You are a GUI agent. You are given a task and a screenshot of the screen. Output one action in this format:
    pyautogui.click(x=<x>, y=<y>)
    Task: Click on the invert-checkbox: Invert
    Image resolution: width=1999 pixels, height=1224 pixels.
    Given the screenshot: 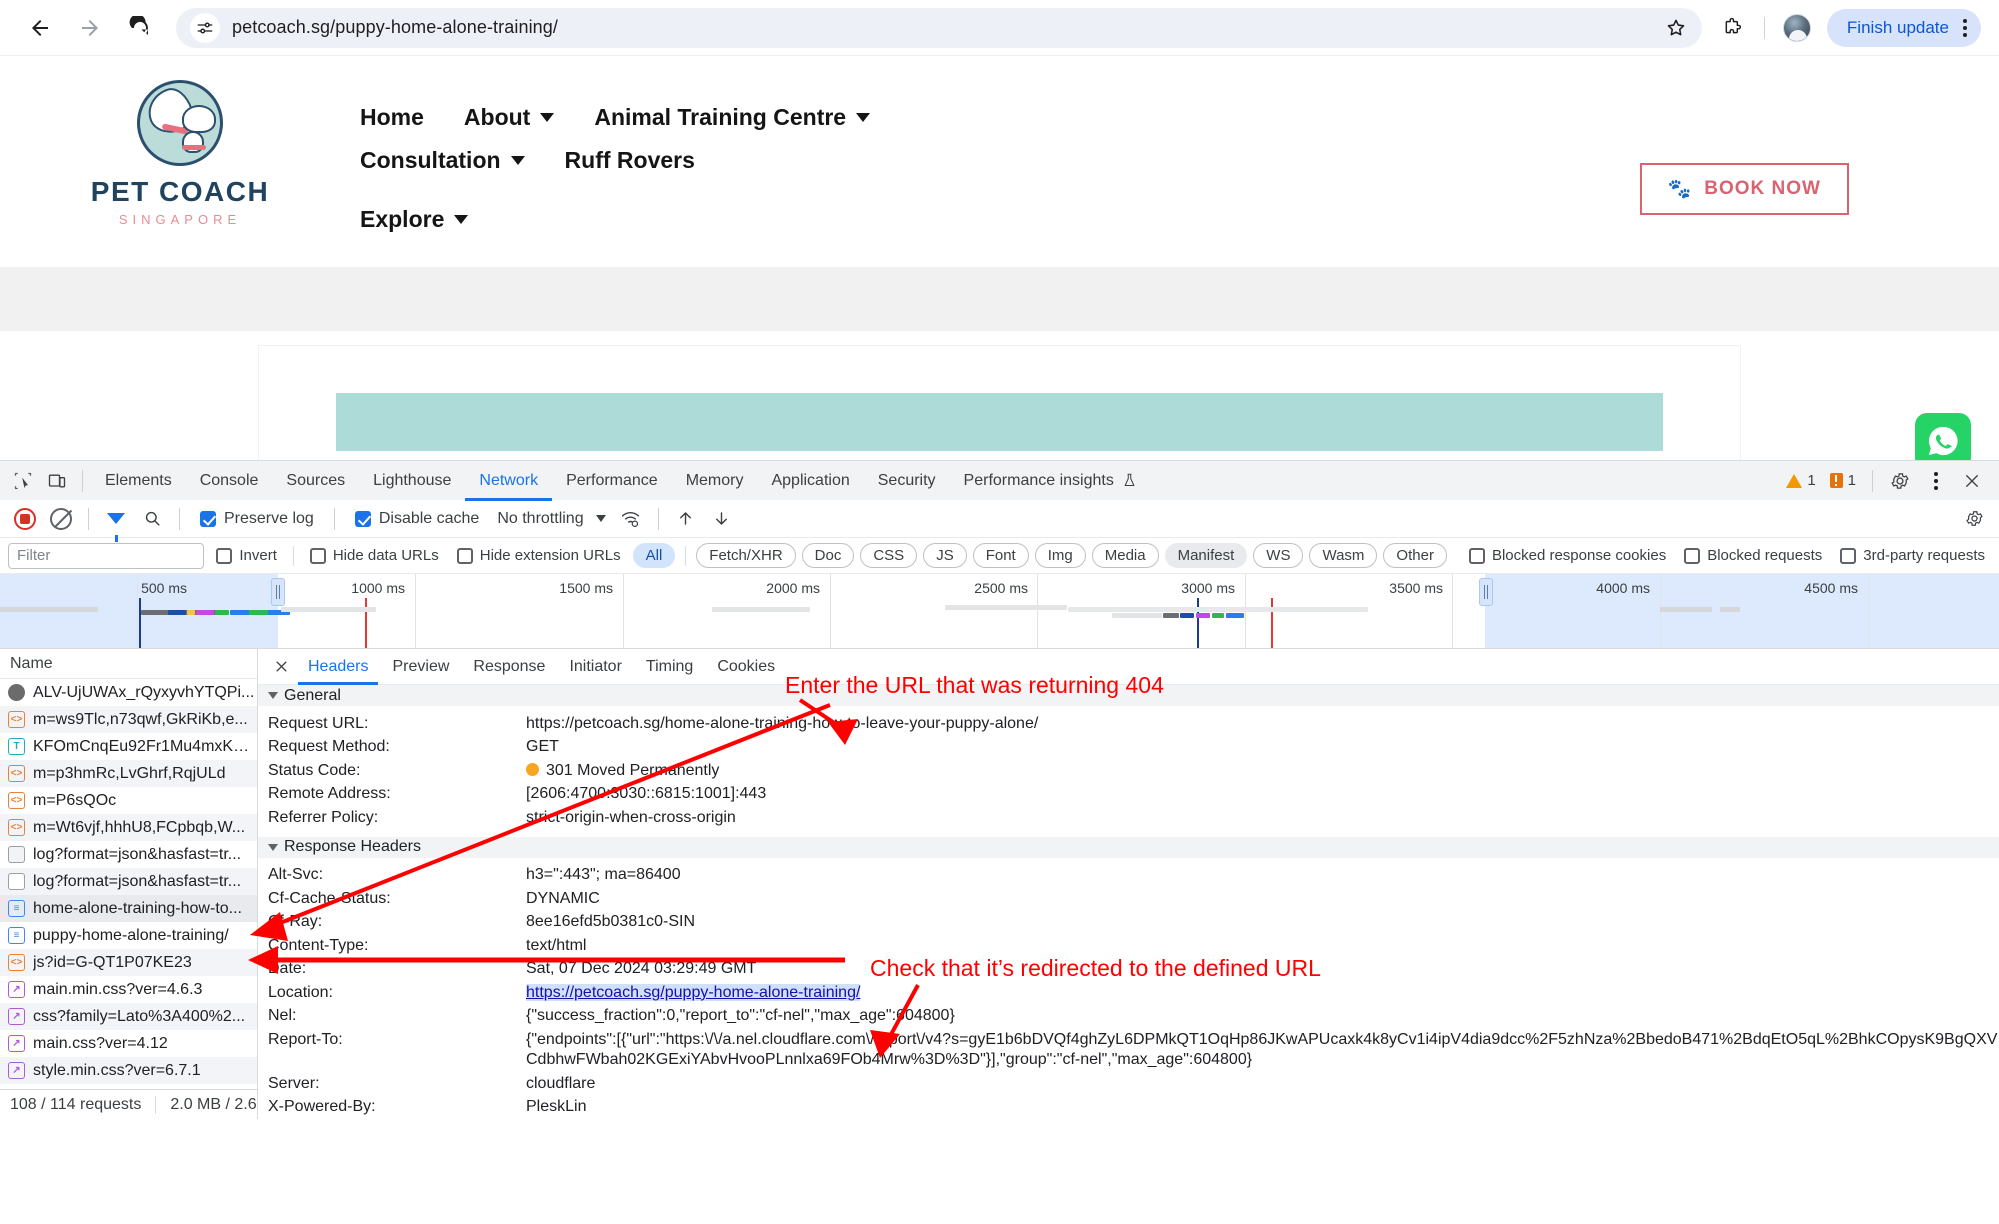 What is the action you would take?
    pyautogui.click(x=246, y=555)
    